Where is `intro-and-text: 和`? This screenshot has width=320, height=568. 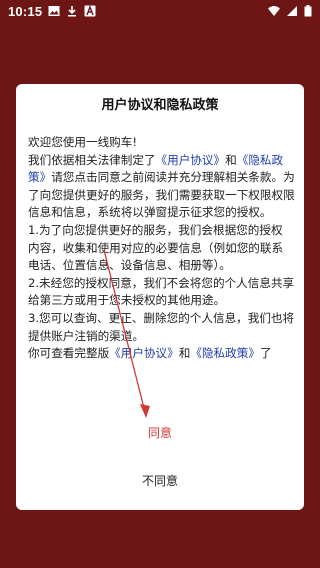
intro-and-text: 和 is located at coordinates (231, 159).